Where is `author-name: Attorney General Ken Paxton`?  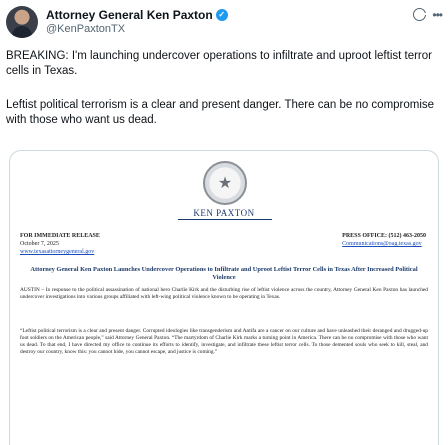 author-name: Attorney General Ken Paxton is located at coordinates (129, 15).